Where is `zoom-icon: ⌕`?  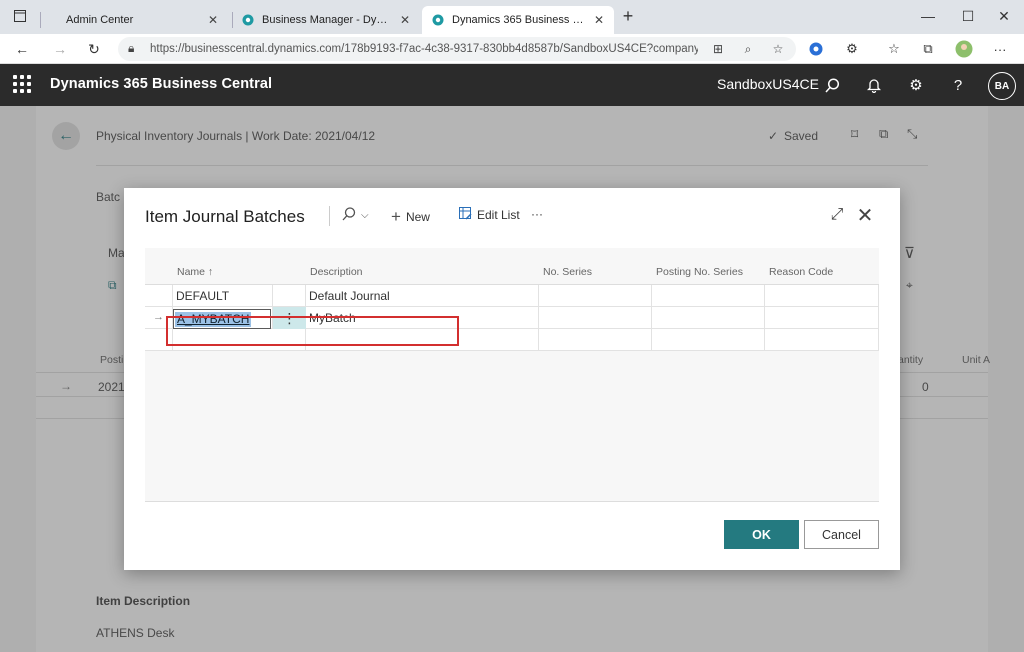 zoom-icon: ⌕ is located at coordinates (748, 49).